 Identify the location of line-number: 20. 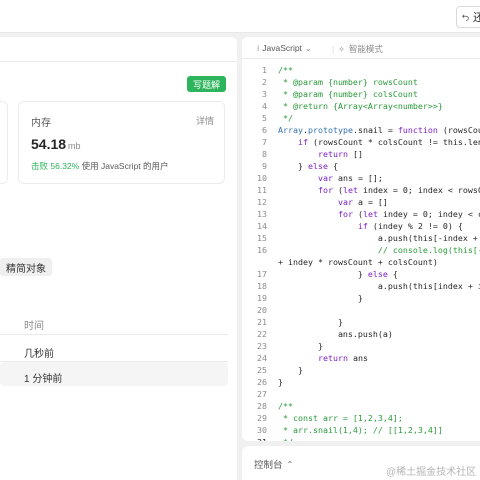
(262, 310).